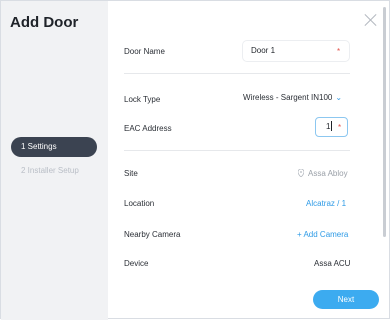  I want to click on site-value: Assa Abloy, so click(328, 173).